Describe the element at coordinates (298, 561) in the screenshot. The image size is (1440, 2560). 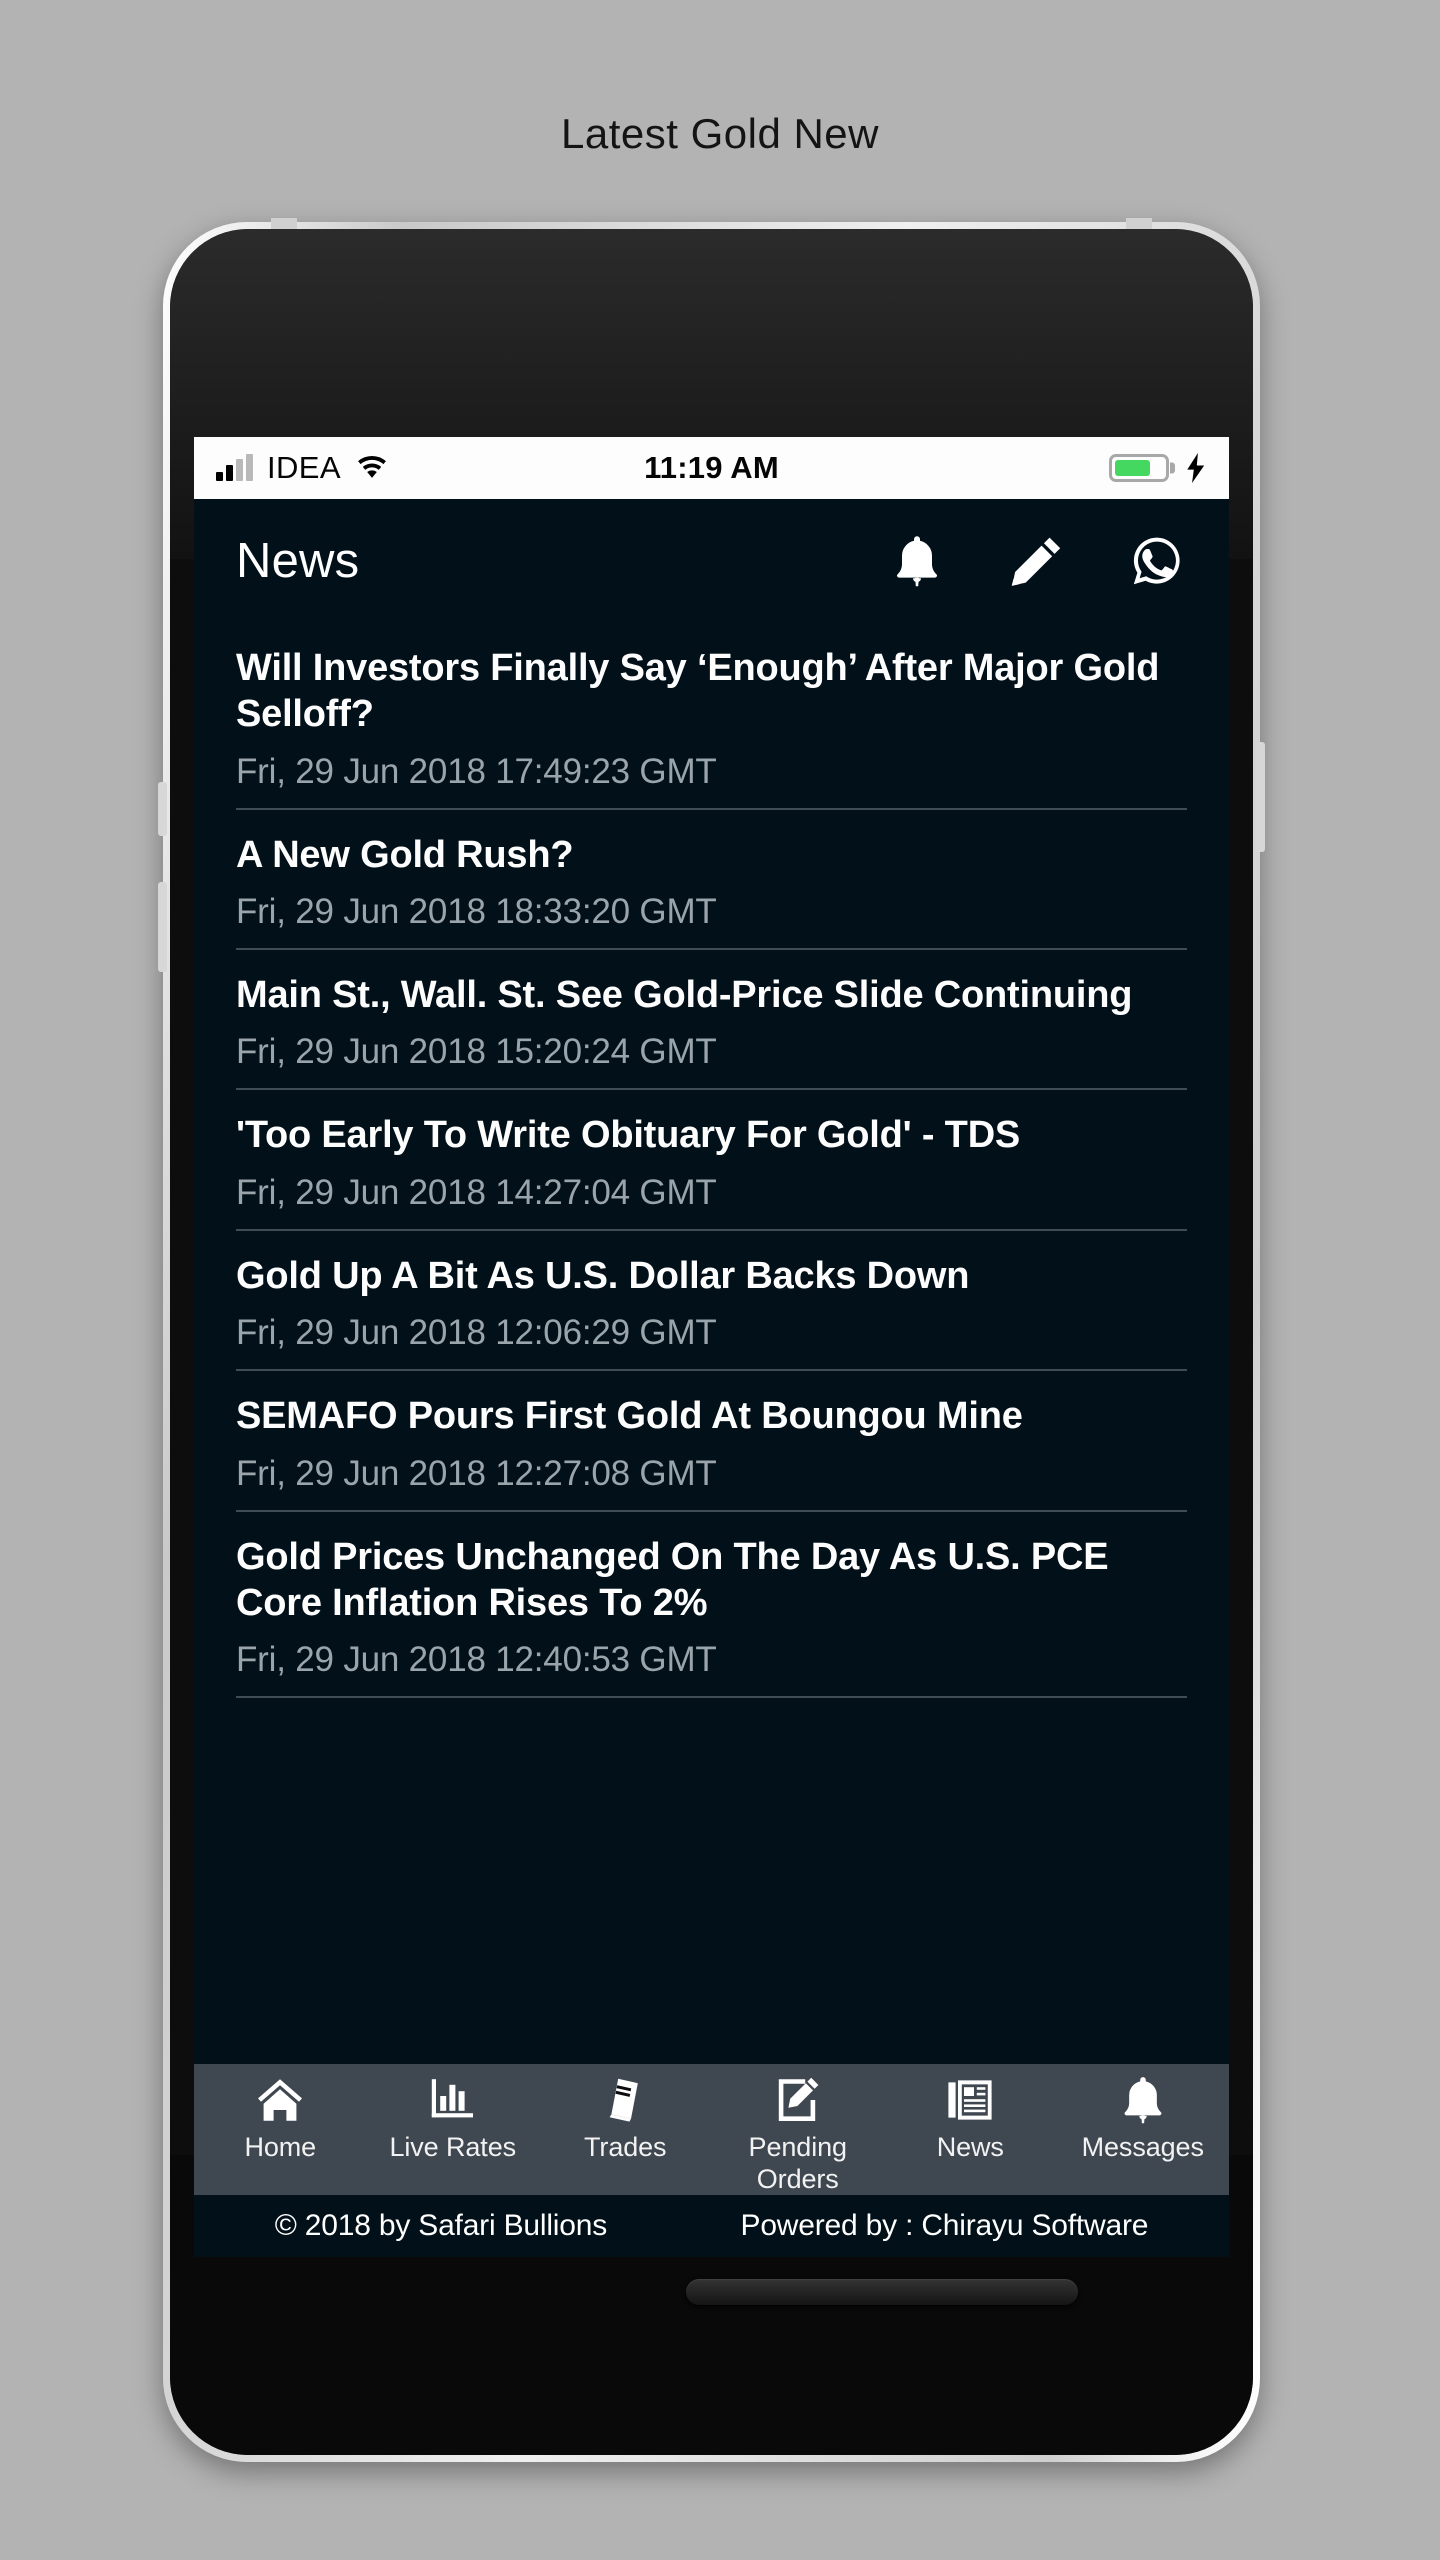
I see `app-header-title: News` at that location.